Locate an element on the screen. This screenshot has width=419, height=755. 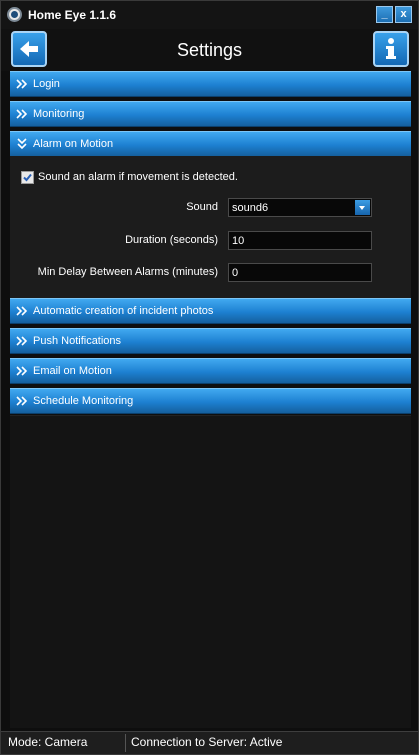
header: Settings is located at coordinates (209, 50).